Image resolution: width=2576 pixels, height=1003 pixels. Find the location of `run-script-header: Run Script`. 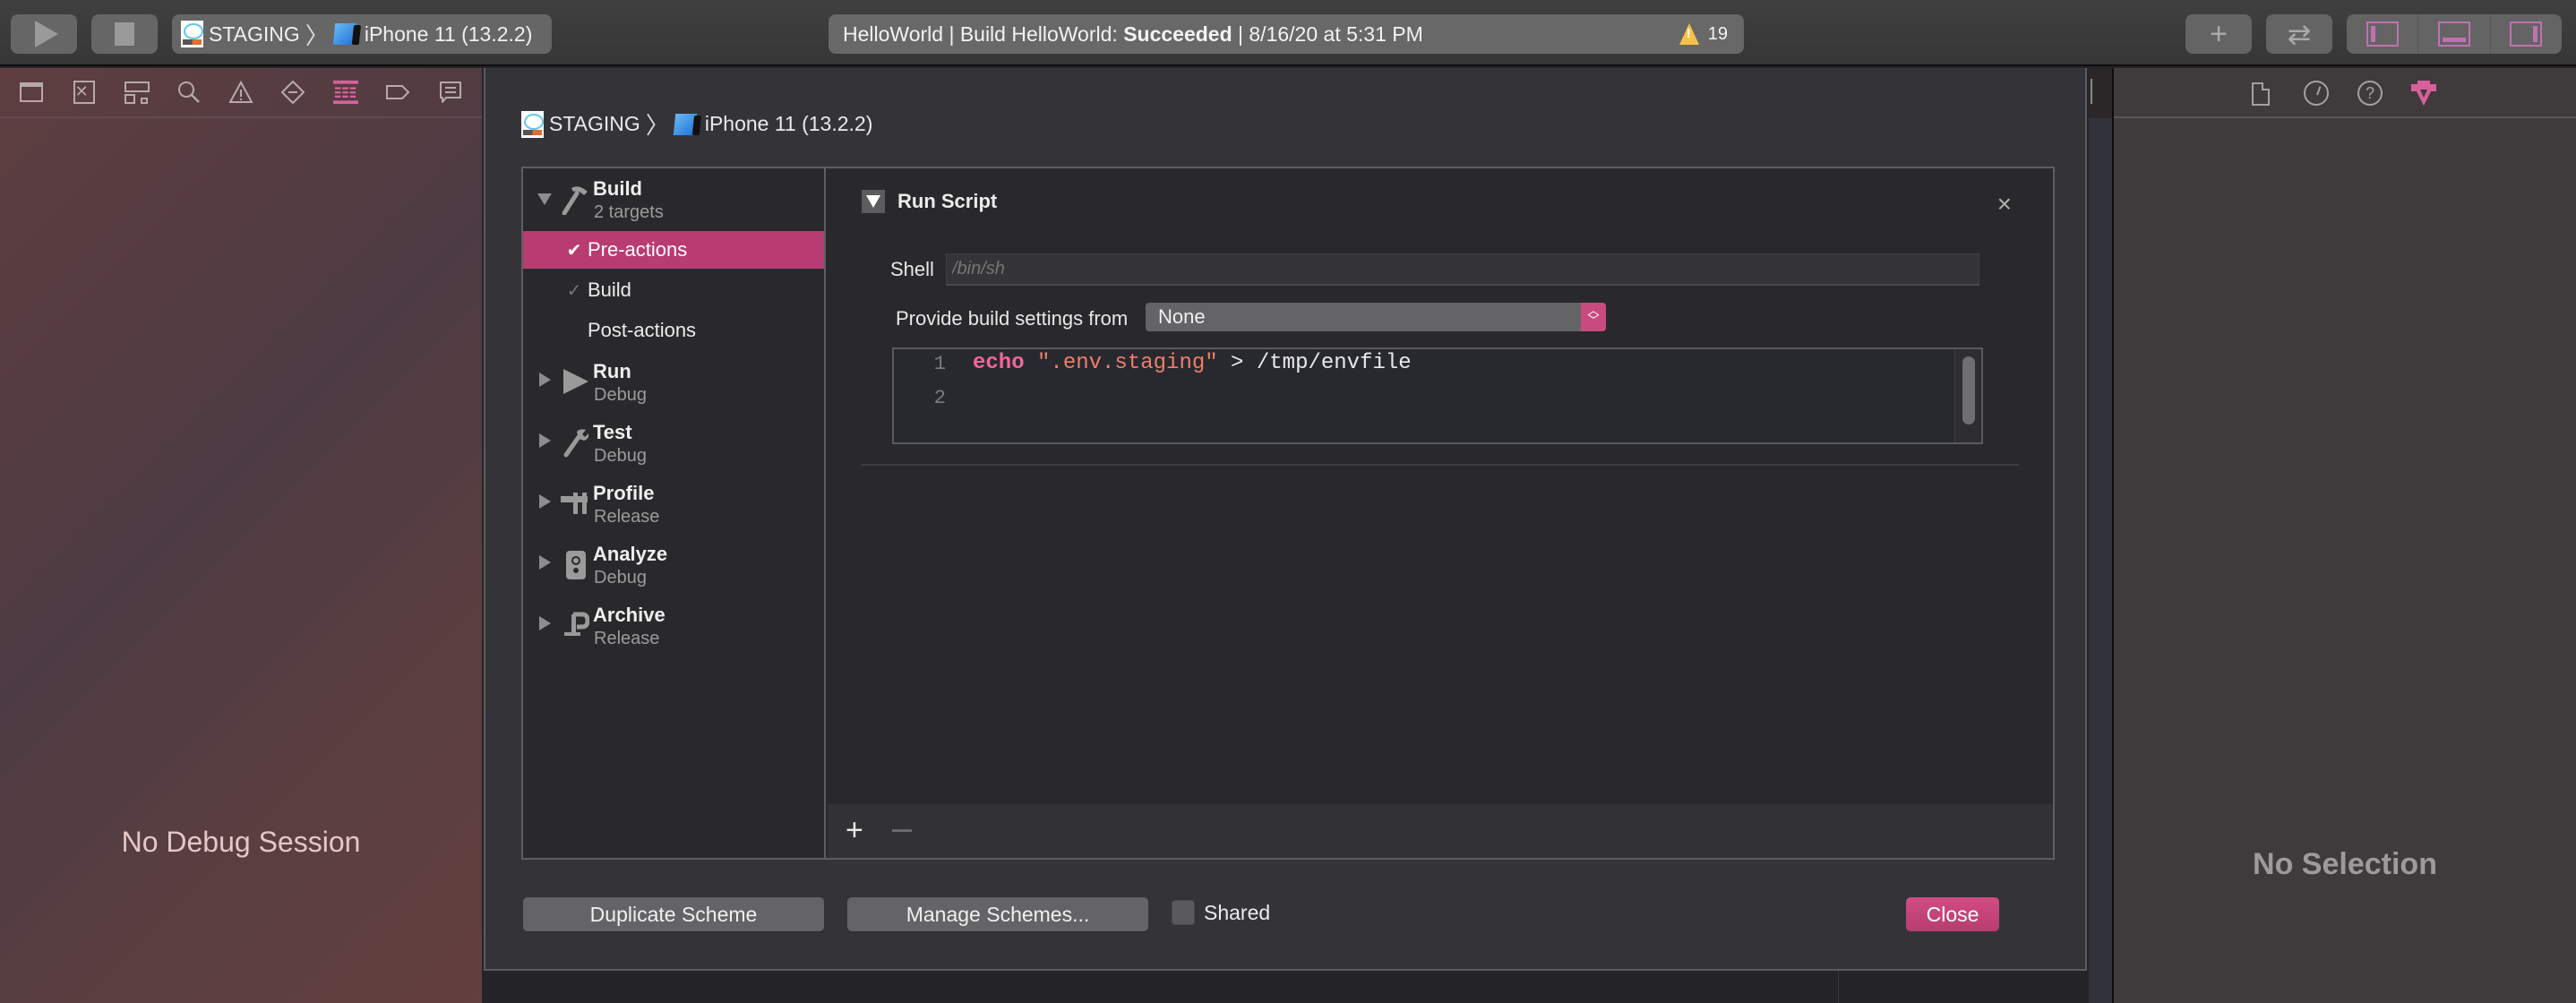

run-script-header: Run Script is located at coordinates (929, 201).